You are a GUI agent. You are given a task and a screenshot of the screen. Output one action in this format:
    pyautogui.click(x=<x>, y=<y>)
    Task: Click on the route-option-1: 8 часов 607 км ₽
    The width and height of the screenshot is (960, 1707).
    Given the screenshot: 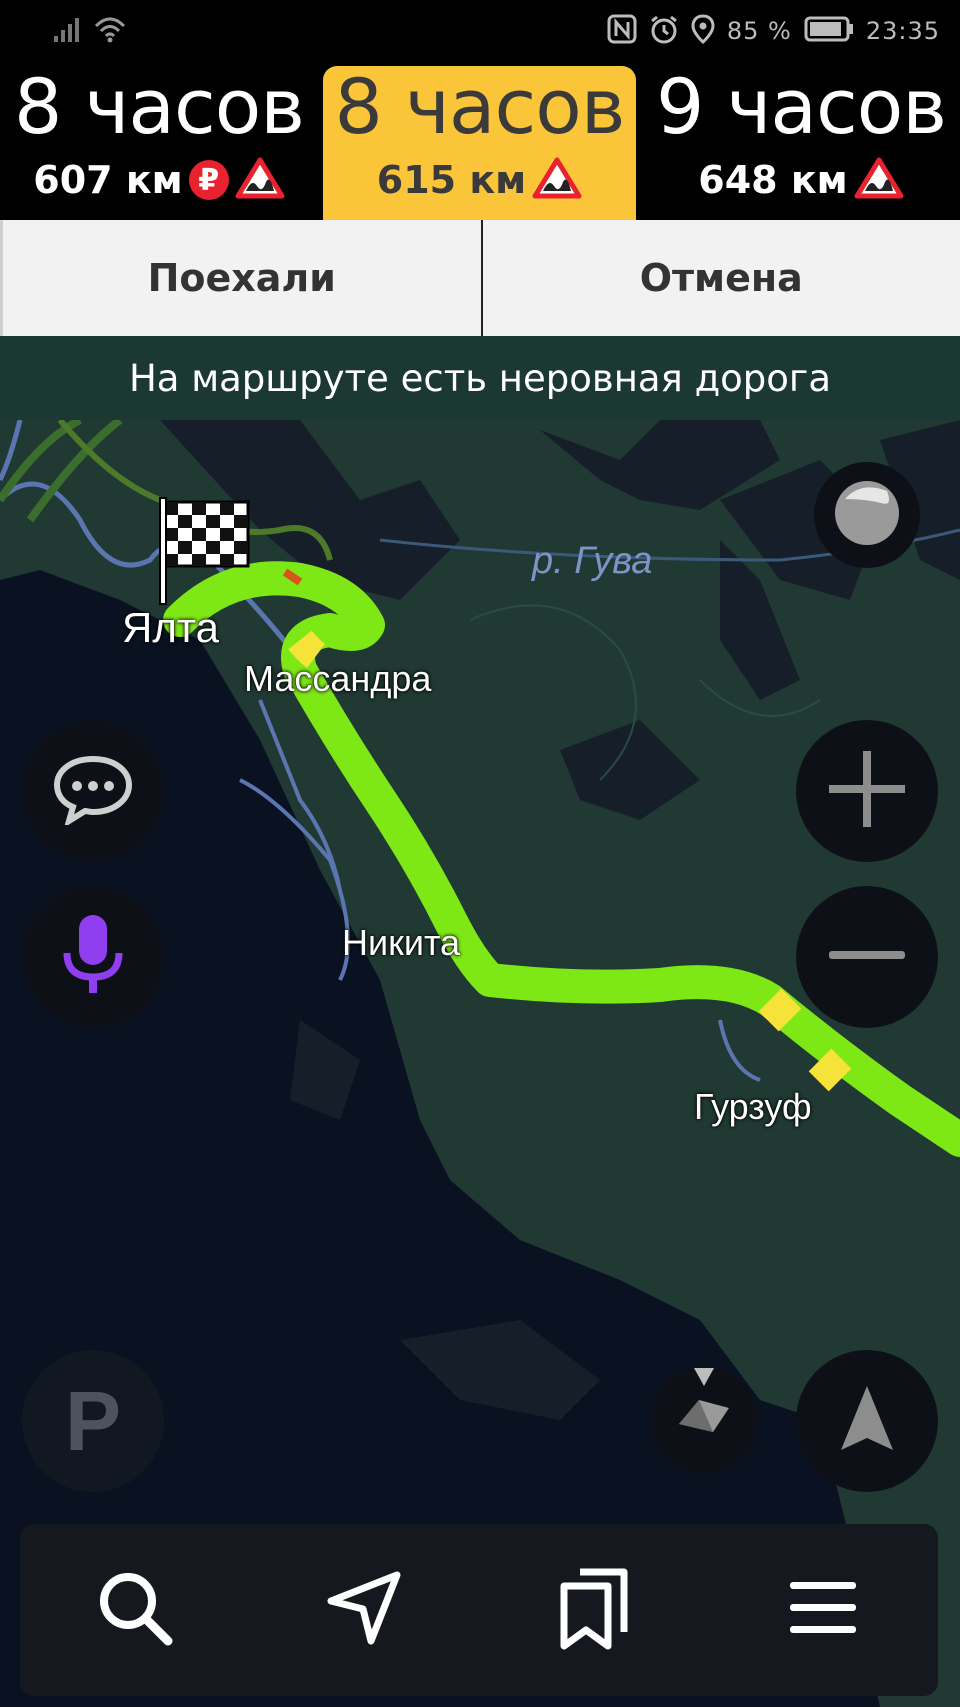 What is the action you would take?
    pyautogui.click(x=159, y=143)
    